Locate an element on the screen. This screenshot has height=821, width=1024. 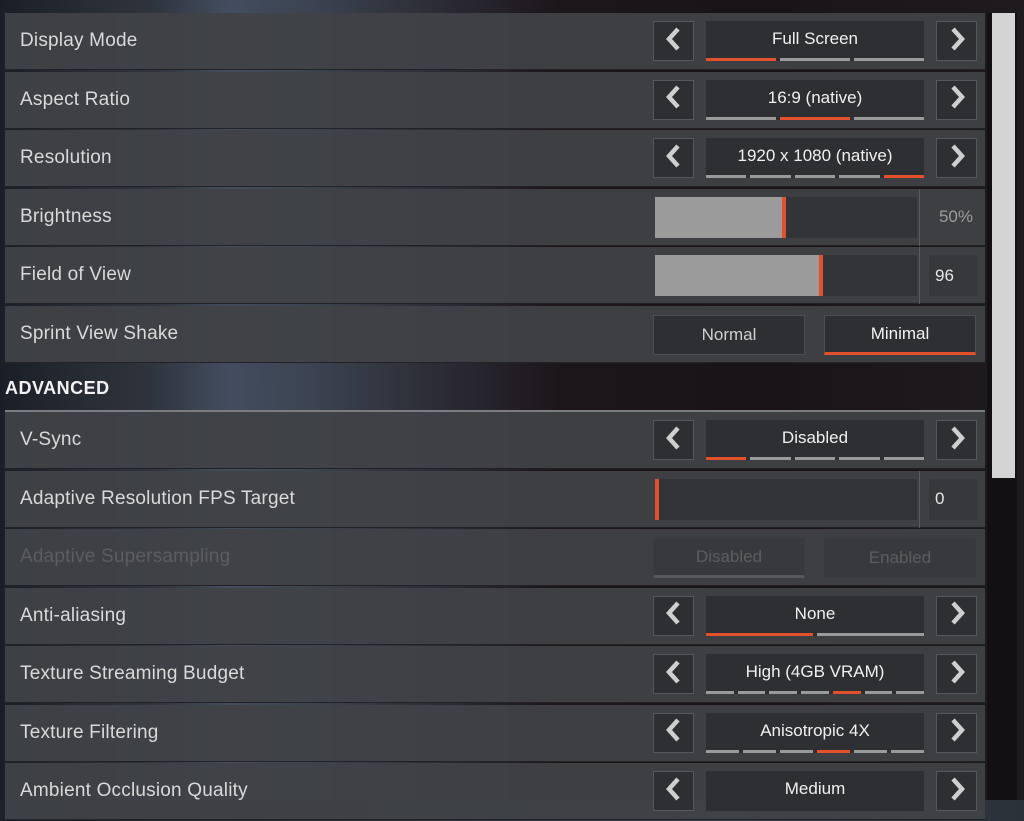
option-value-display: Anisotropic 4X is located at coordinates (815, 732).